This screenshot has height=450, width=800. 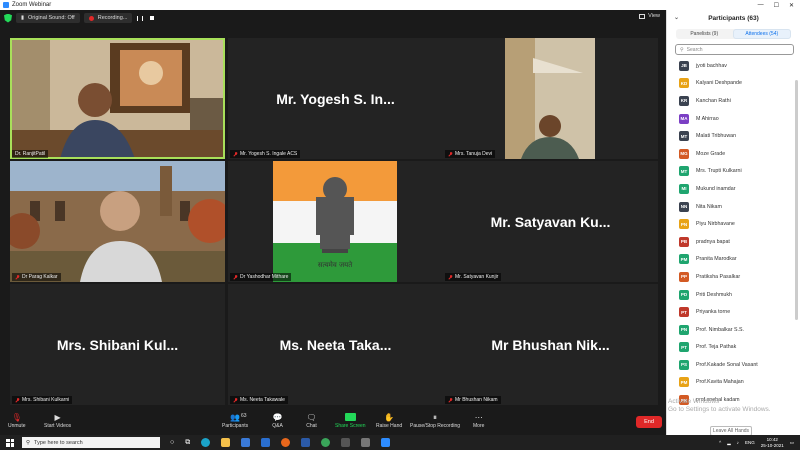 What do you see at coordinates (772, 445) in the screenshot?
I see `clock-date: 25-10-2021` at bounding box center [772, 445].